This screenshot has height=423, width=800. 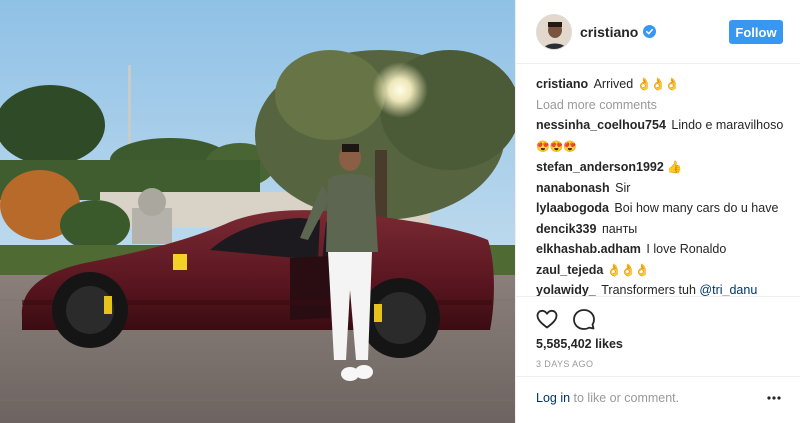 I want to click on comment-bubble-icon, so click(x=584, y=319).